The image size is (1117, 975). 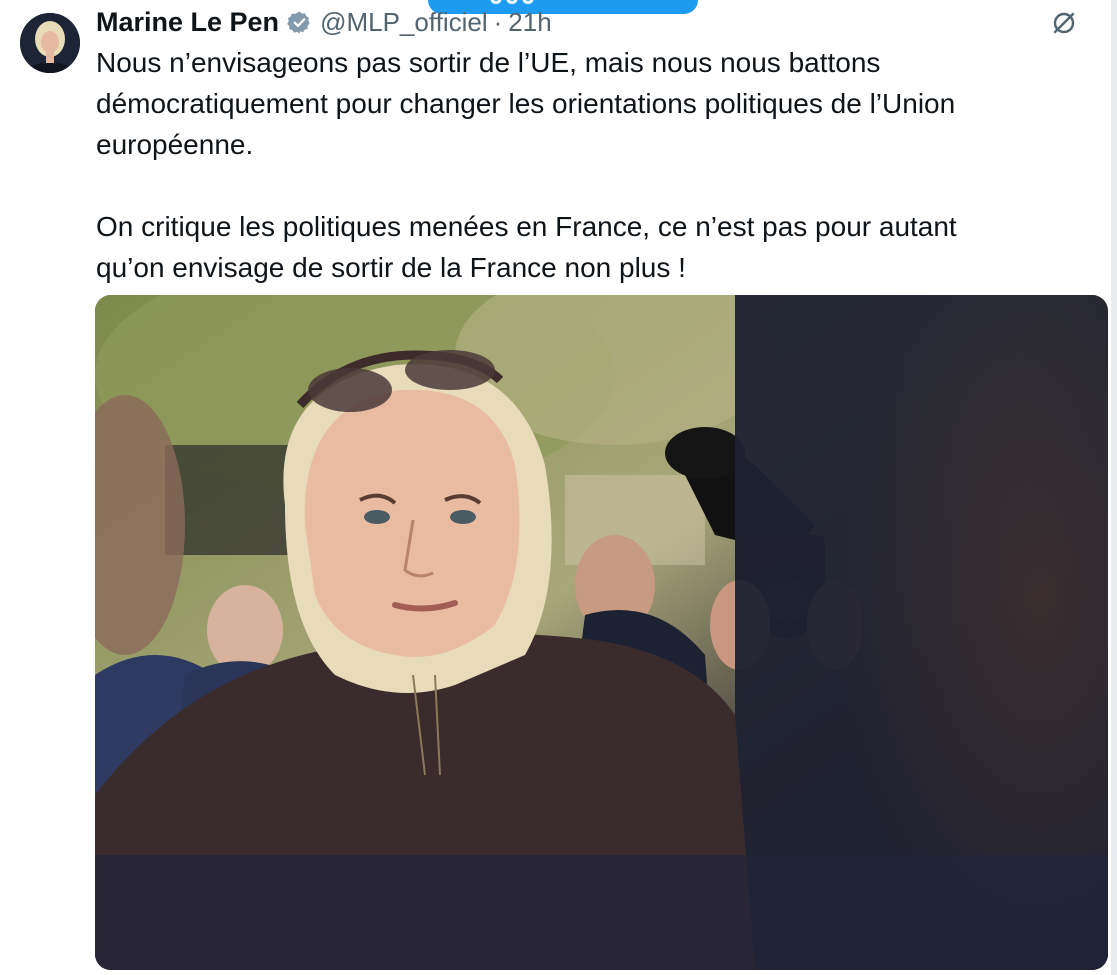 I want to click on verified-badge-icon, so click(x=299, y=22).